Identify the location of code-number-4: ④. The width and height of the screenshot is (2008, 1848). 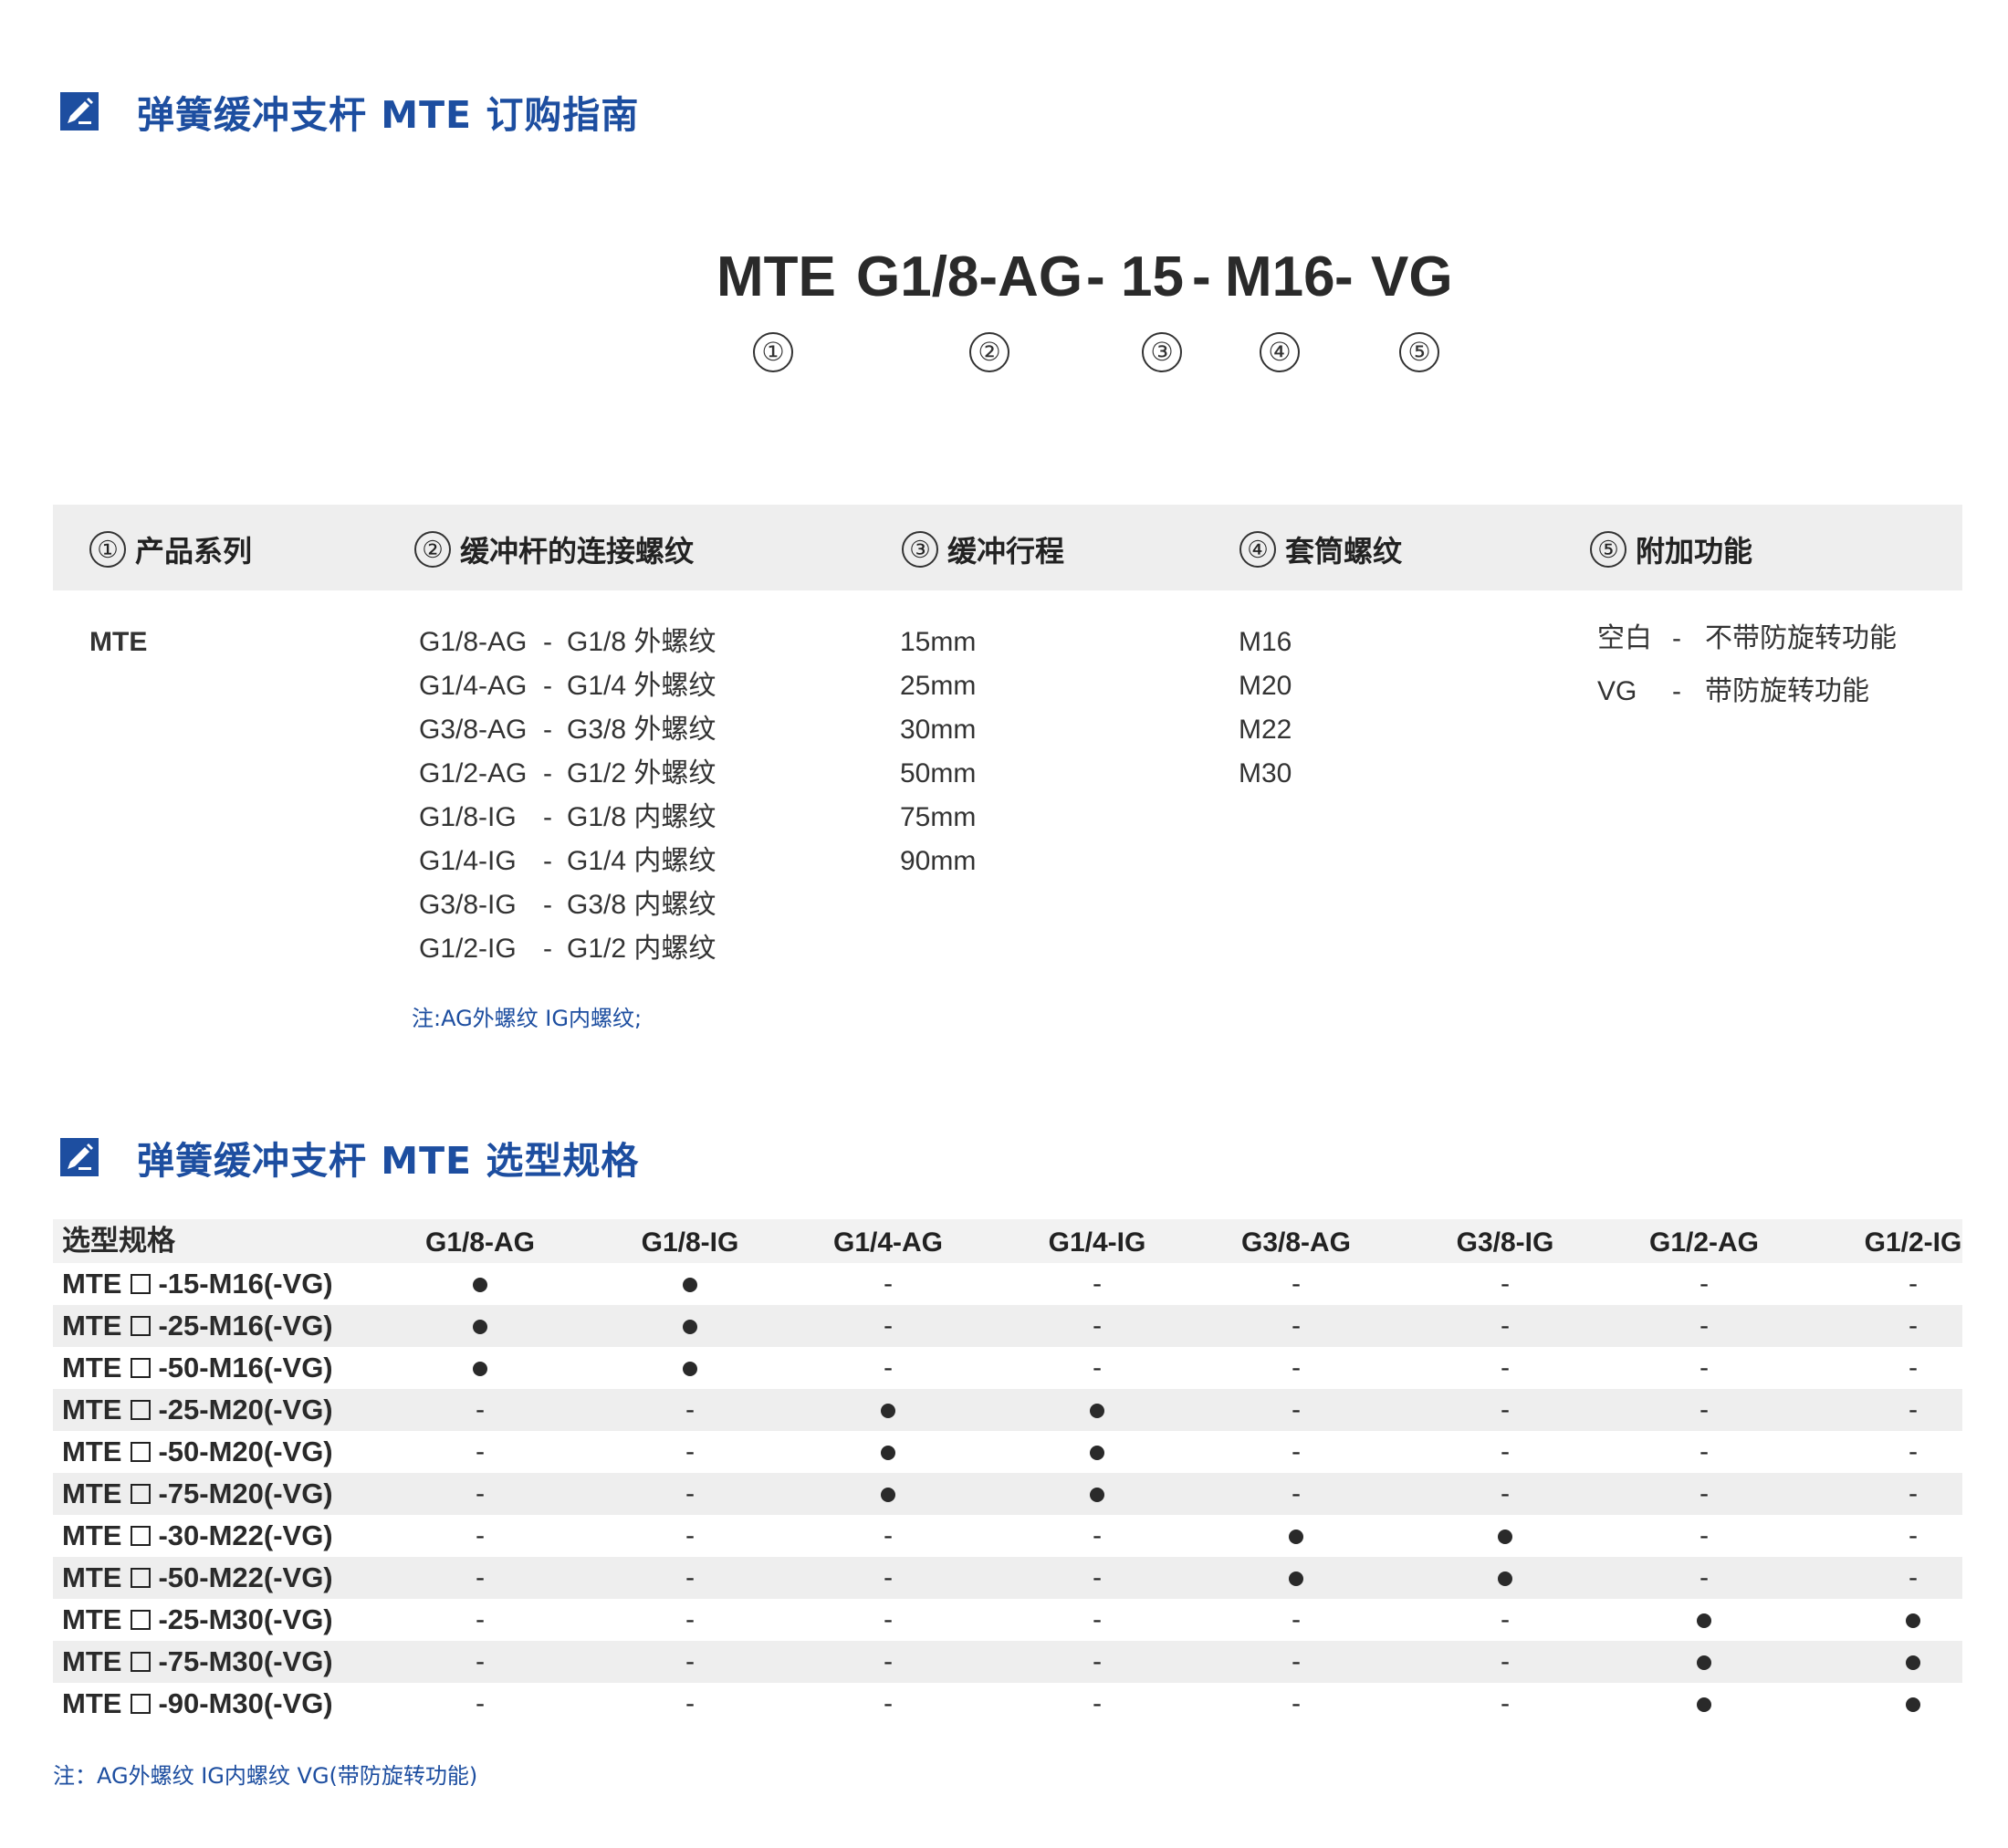
(1280, 352).